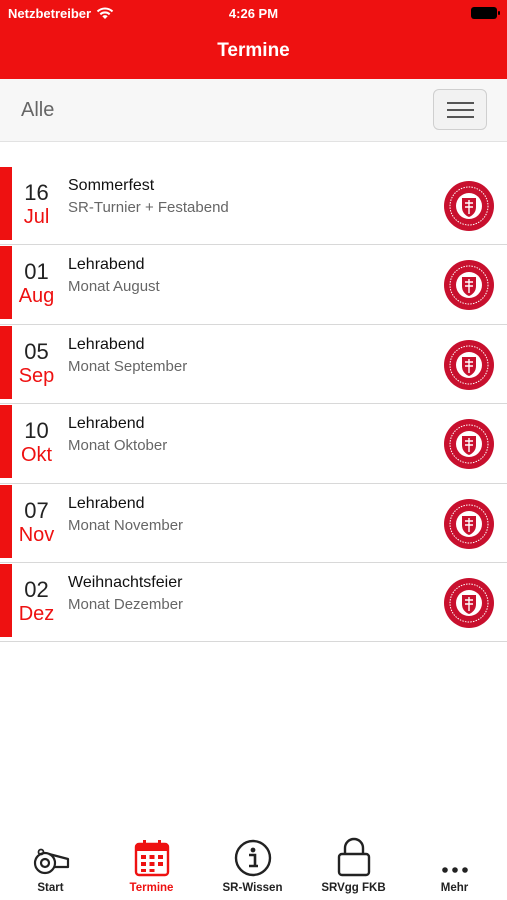  What do you see at coordinates (50, 888) in the screenshot?
I see `tab-label: Start` at bounding box center [50, 888].